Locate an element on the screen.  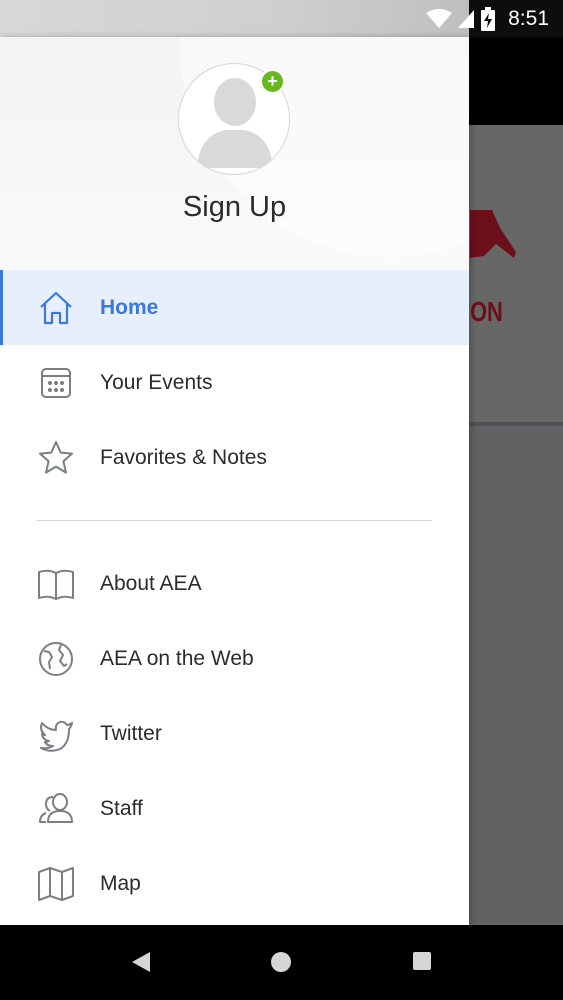
menu-label-twitter: Twitter is located at coordinates (131, 733).